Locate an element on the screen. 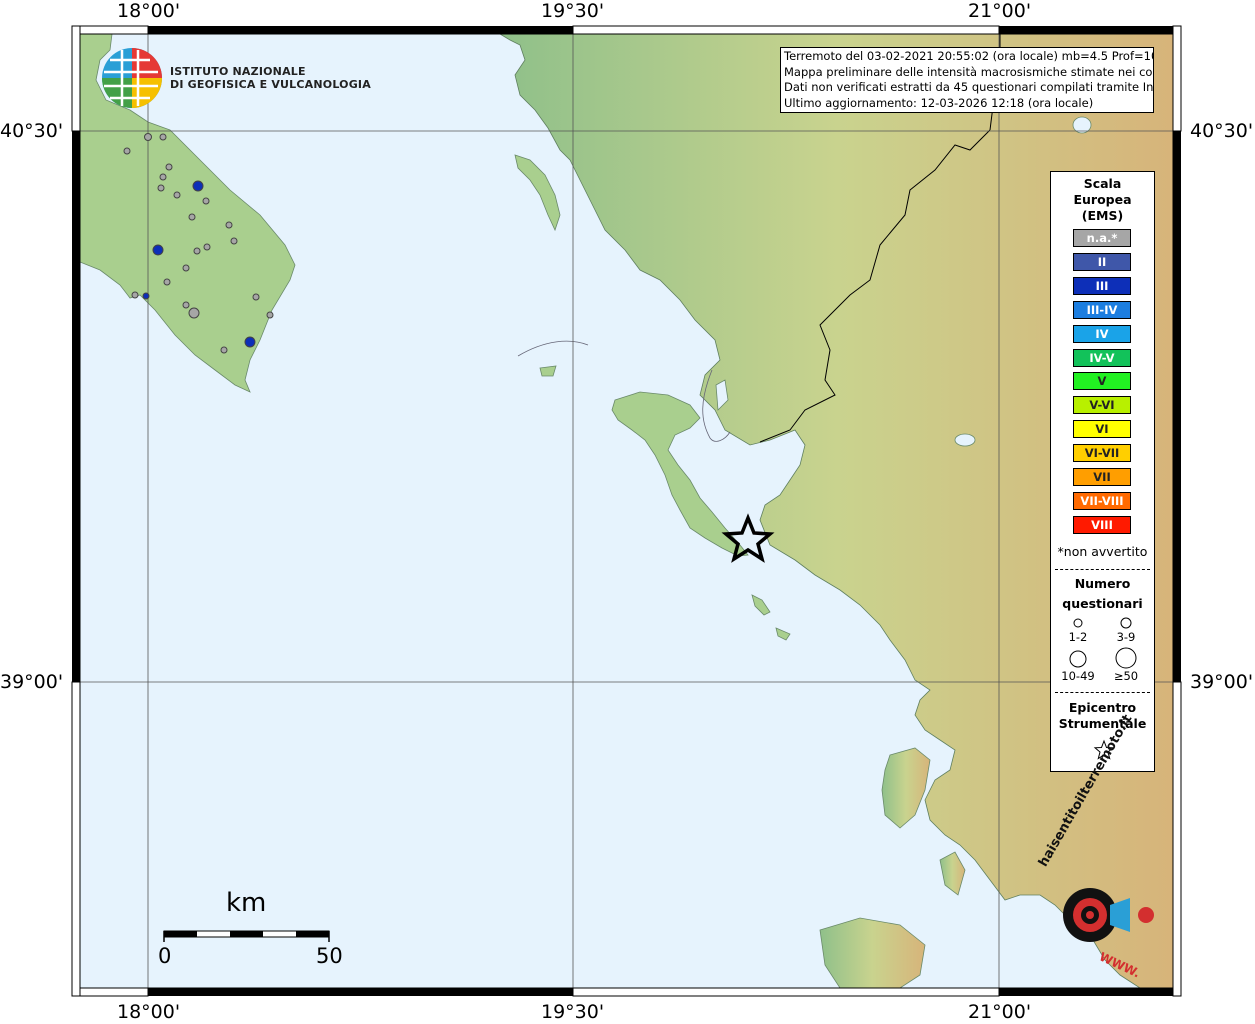 The height and width of the screenshot is (1024, 1255). legend-swatch: V-VI is located at coordinates (1102, 405).